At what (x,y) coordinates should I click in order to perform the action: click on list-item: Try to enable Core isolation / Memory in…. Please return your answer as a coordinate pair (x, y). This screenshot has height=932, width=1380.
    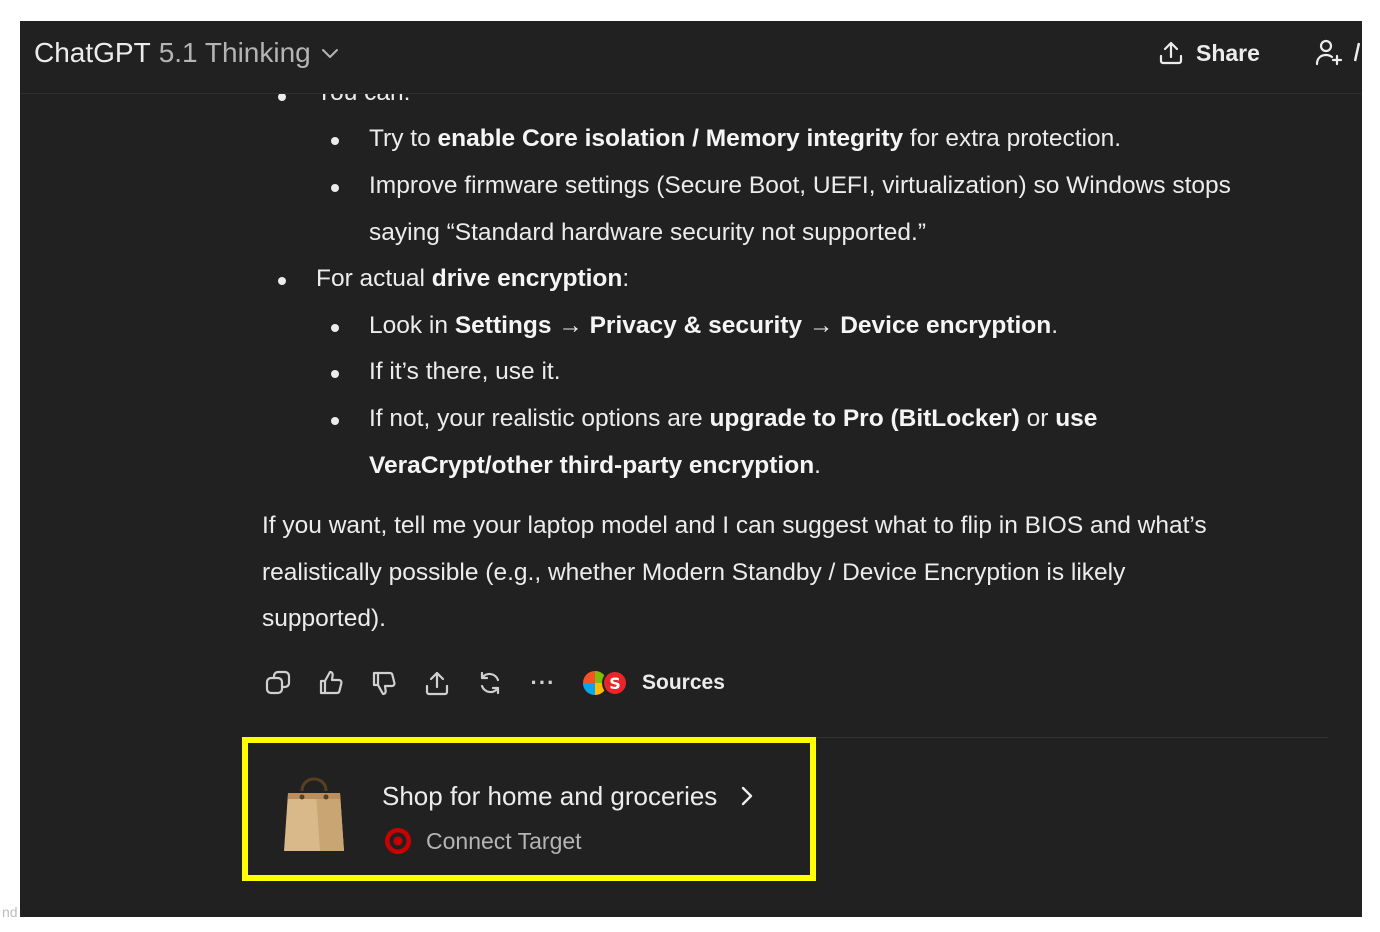
    Looking at the image, I should click on (745, 139).